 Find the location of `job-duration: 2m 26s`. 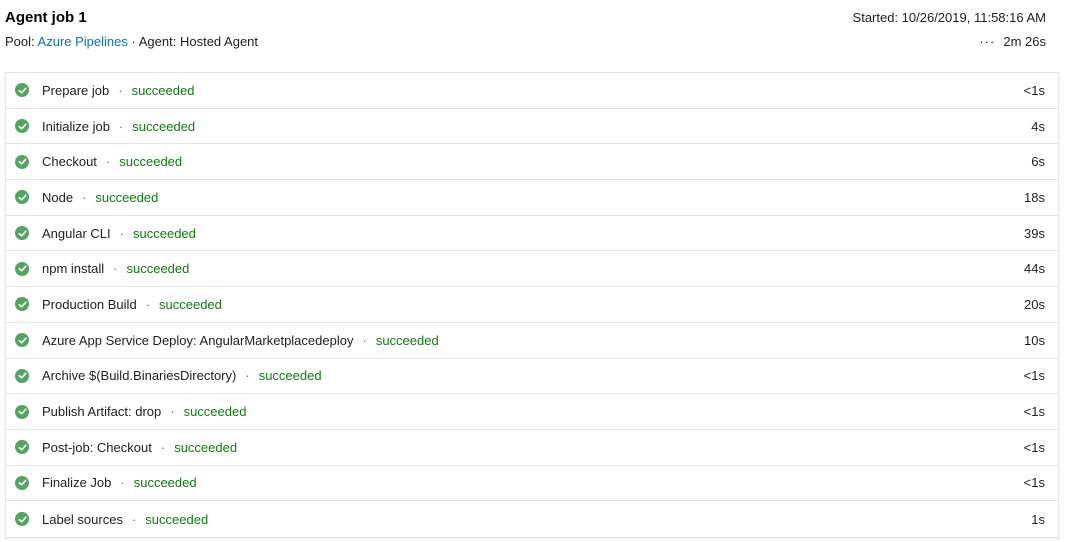

job-duration: 2m 26s is located at coordinates (1024, 41).